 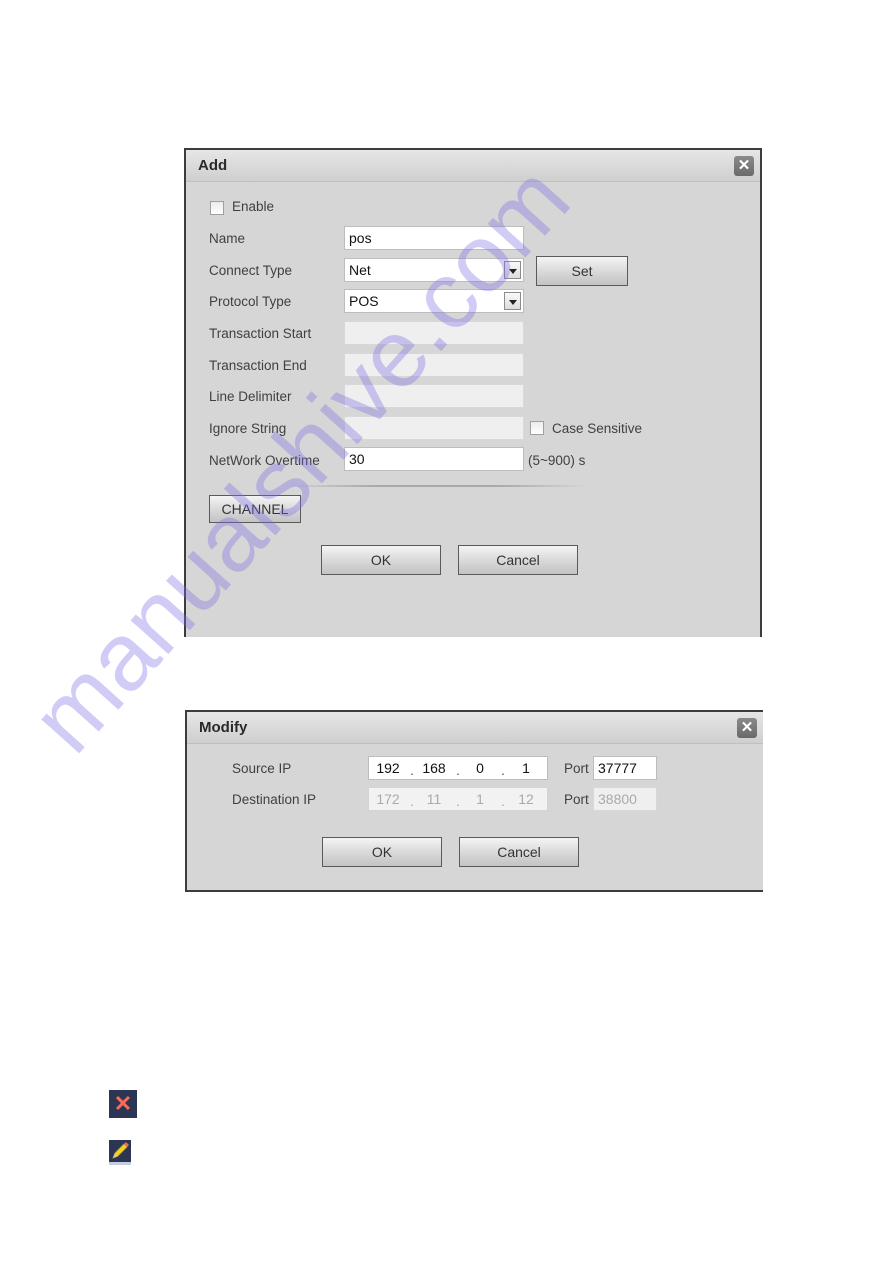 I want to click on source-ip-input: 192 . 168 . 0 . 1, so click(x=458, y=768).